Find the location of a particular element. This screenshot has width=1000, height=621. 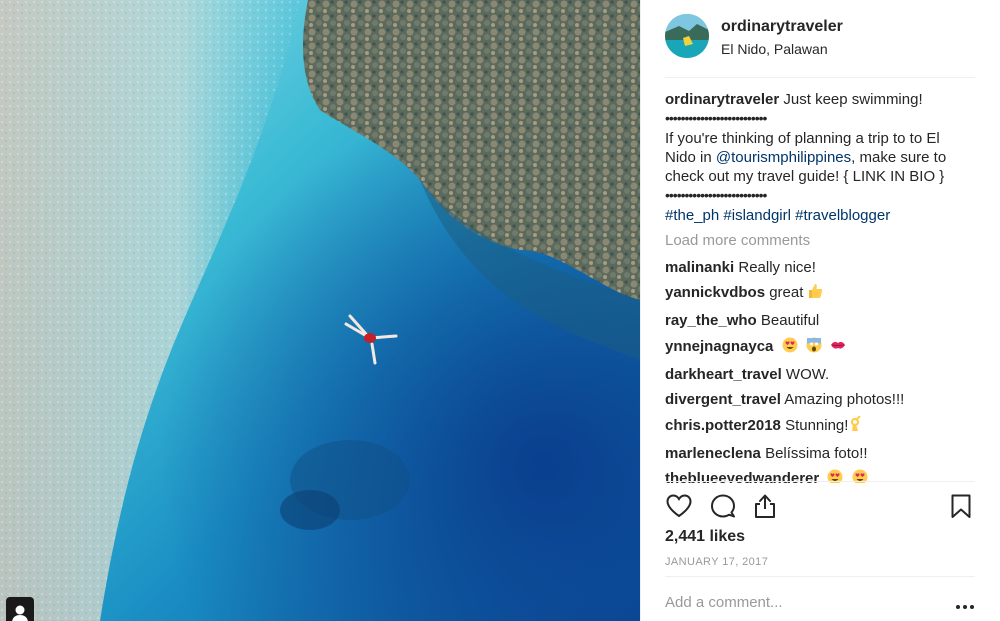

caption-line-4-suffix: , make sure to is located at coordinates (899, 157).